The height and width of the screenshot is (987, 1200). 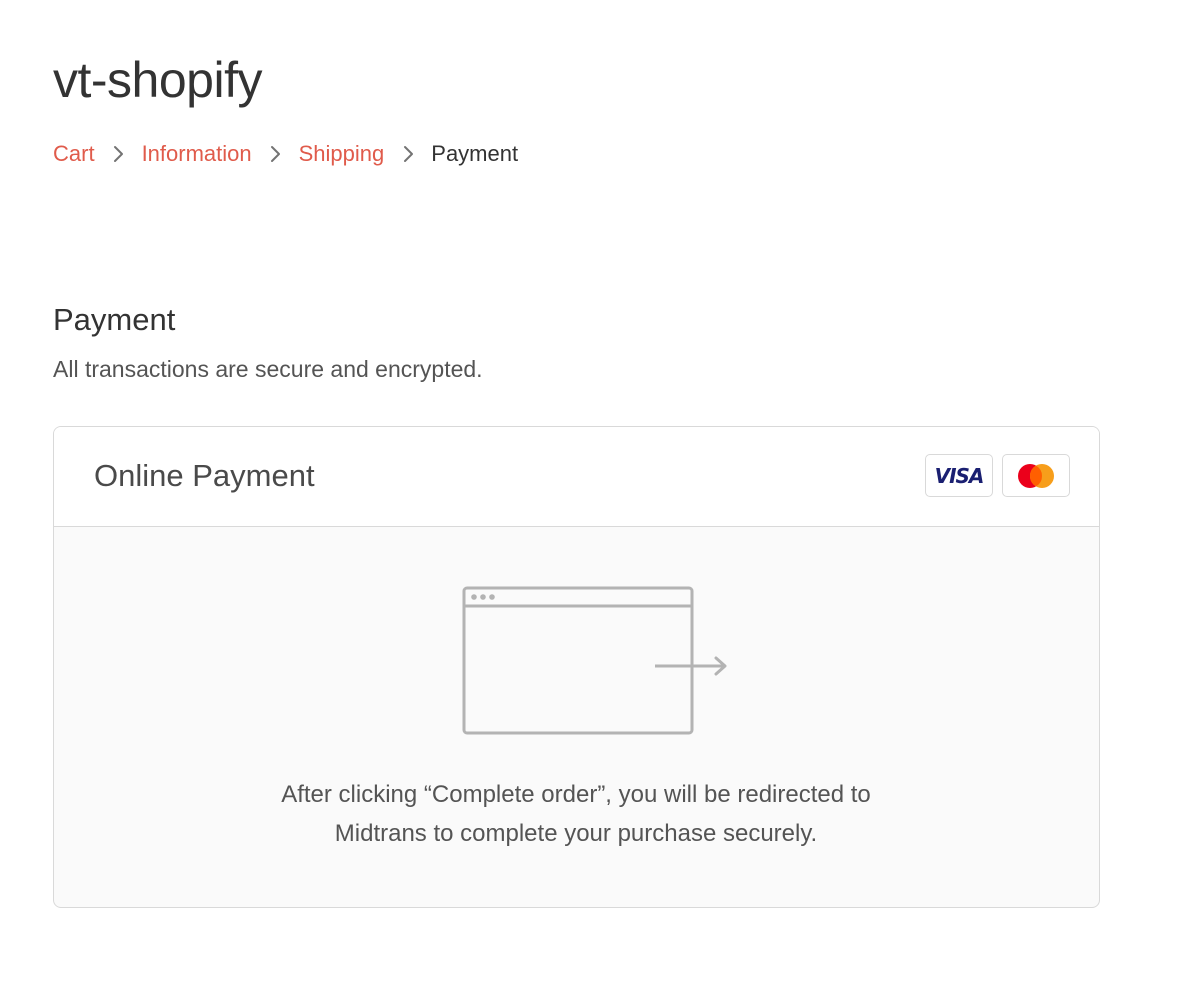 What do you see at coordinates (74, 154) in the screenshot?
I see `breadcrumb-cart-link: Cart` at bounding box center [74, 154].